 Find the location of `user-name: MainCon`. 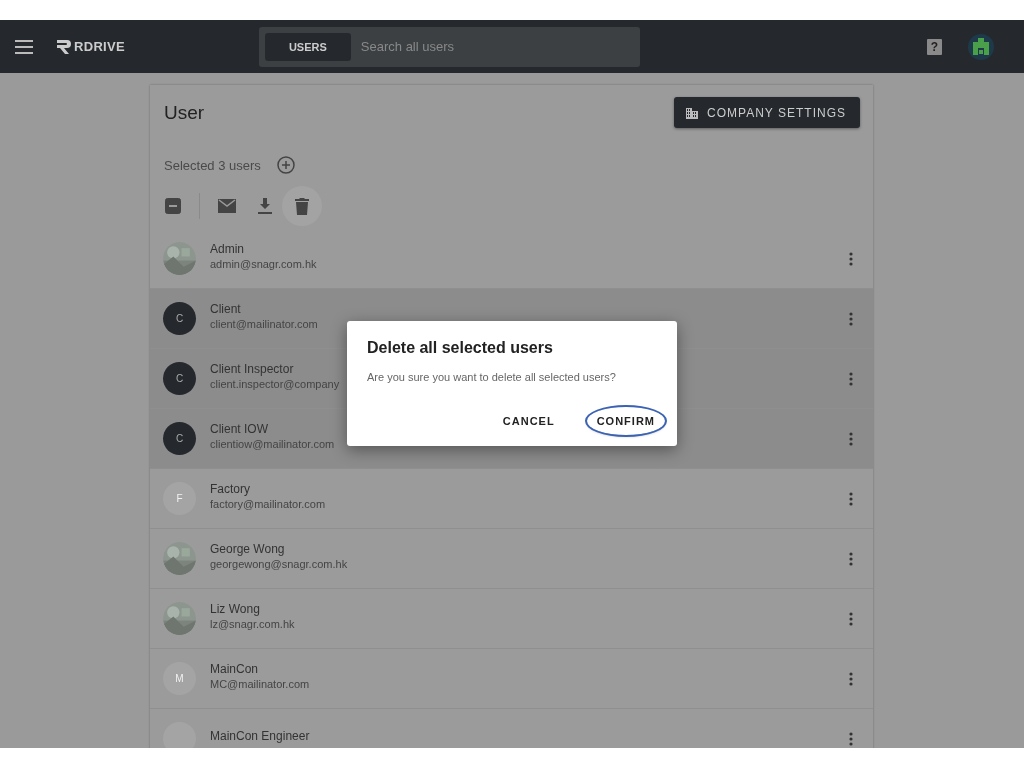

user-name: MainCon is located at coordinates (234, 668).